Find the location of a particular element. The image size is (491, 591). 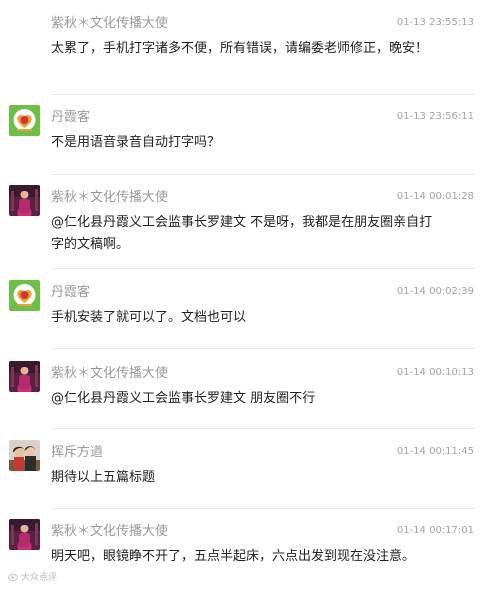

comment-text: 不是用语音录音自动打字吗？ is located at coordinates (136, 142).